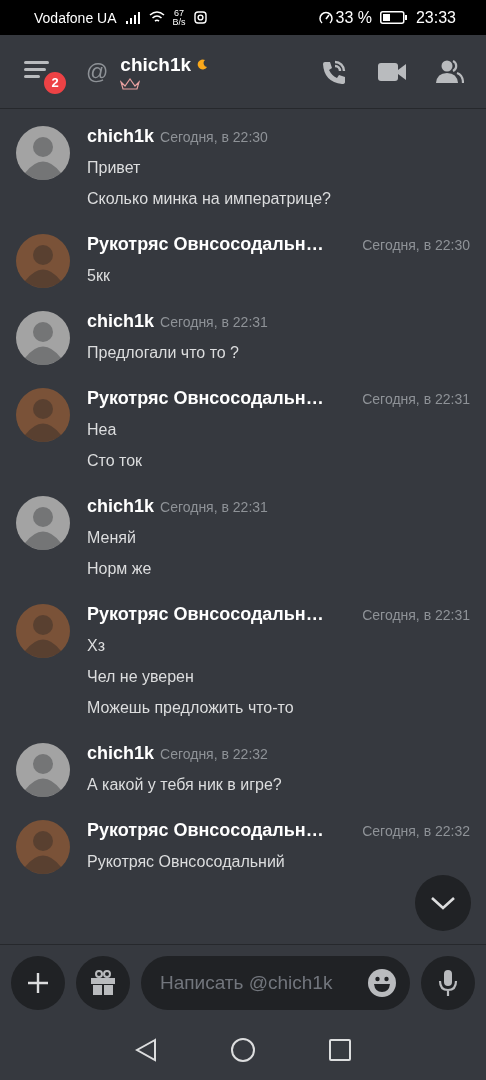  I want to click on menu-icon, so click(37, 69).